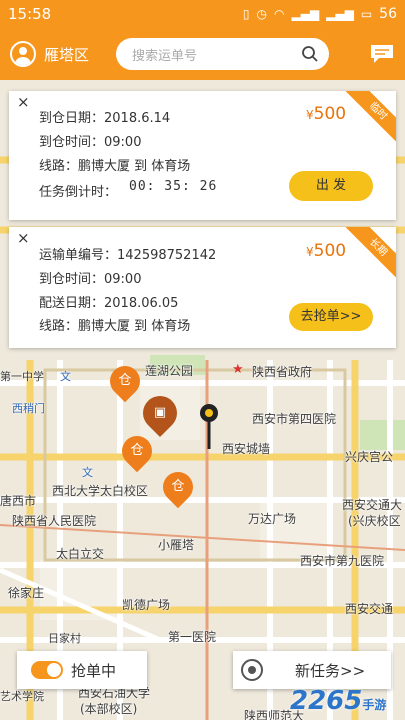 Image resolution: width=405 pixels, height=720 pixels. What do you see at coordinates (326, 701) in the screenshot?
I see `watermark-main: 2265` at bounding box center [326, 701].